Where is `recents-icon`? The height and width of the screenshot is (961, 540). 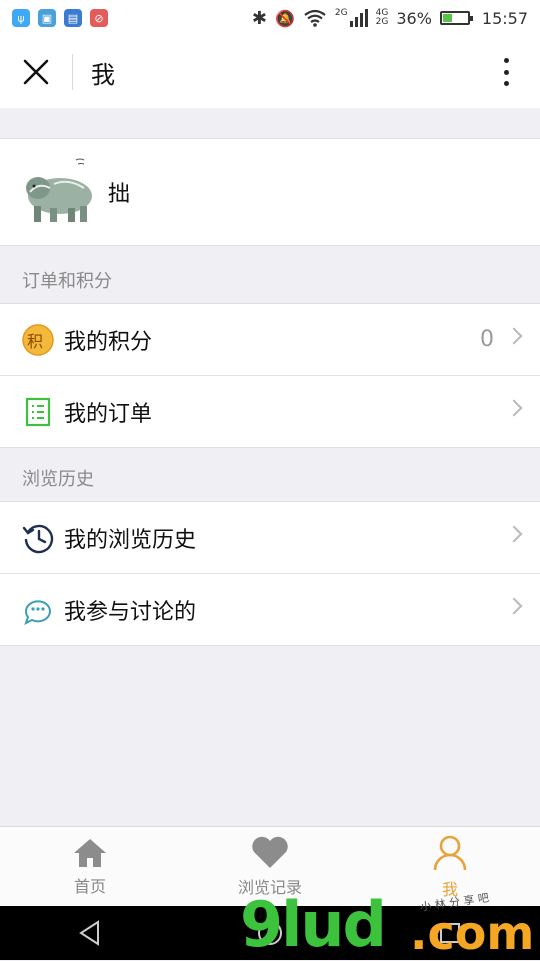
recents-icon is located at coordinates (450, 933).